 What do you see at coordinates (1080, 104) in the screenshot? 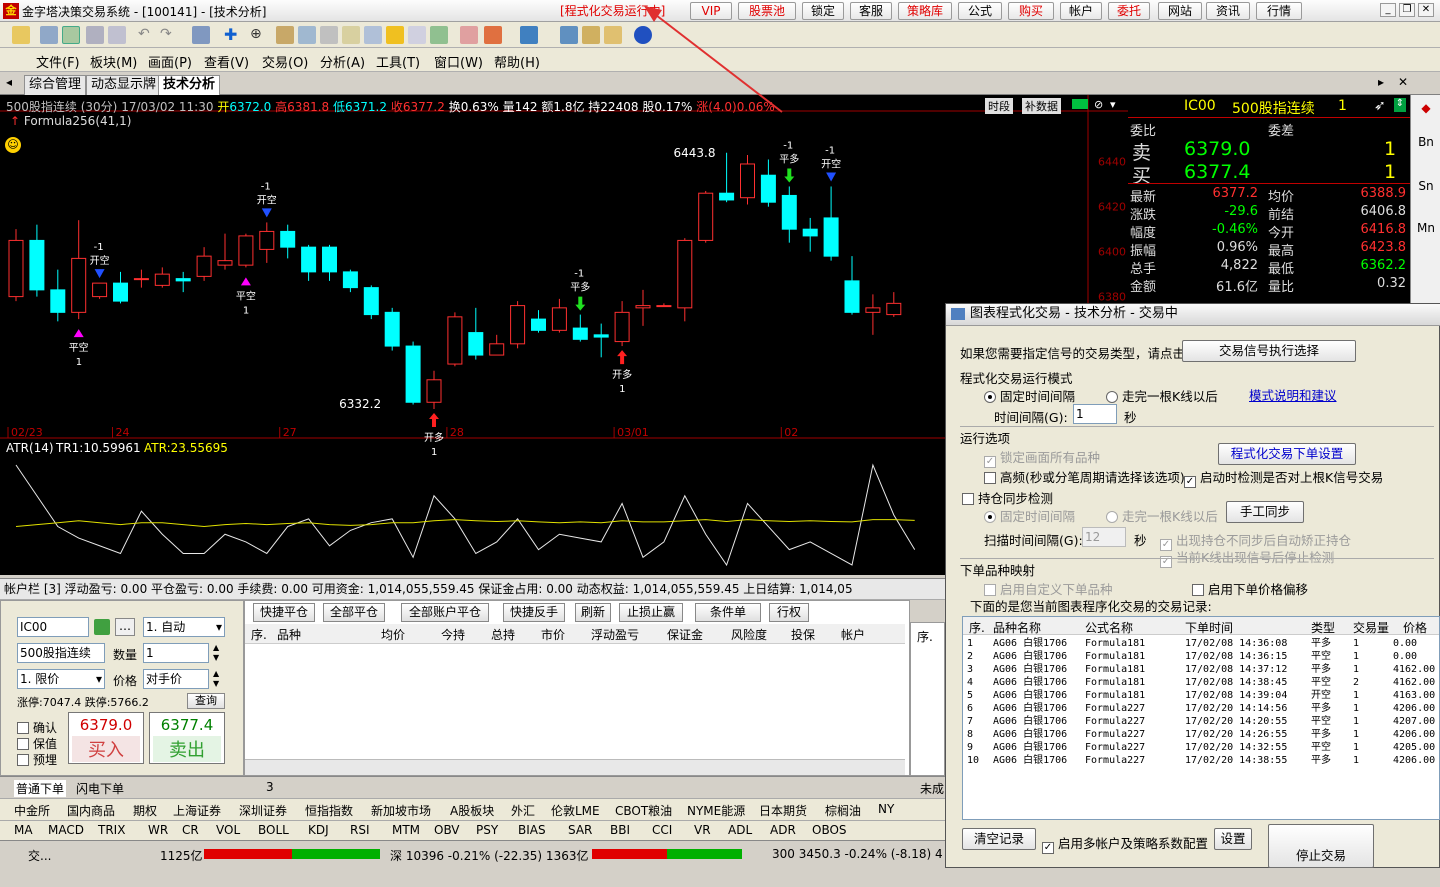
I see `money-icon` at bounding box center [1080, 104].